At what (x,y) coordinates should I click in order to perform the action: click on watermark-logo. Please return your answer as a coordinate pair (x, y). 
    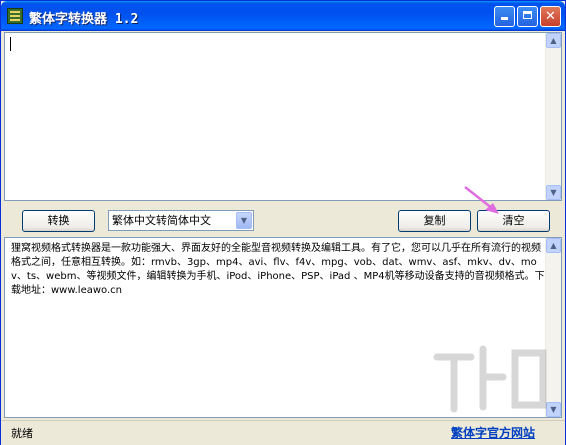
    Looking at the image, I should click on (490, 379).